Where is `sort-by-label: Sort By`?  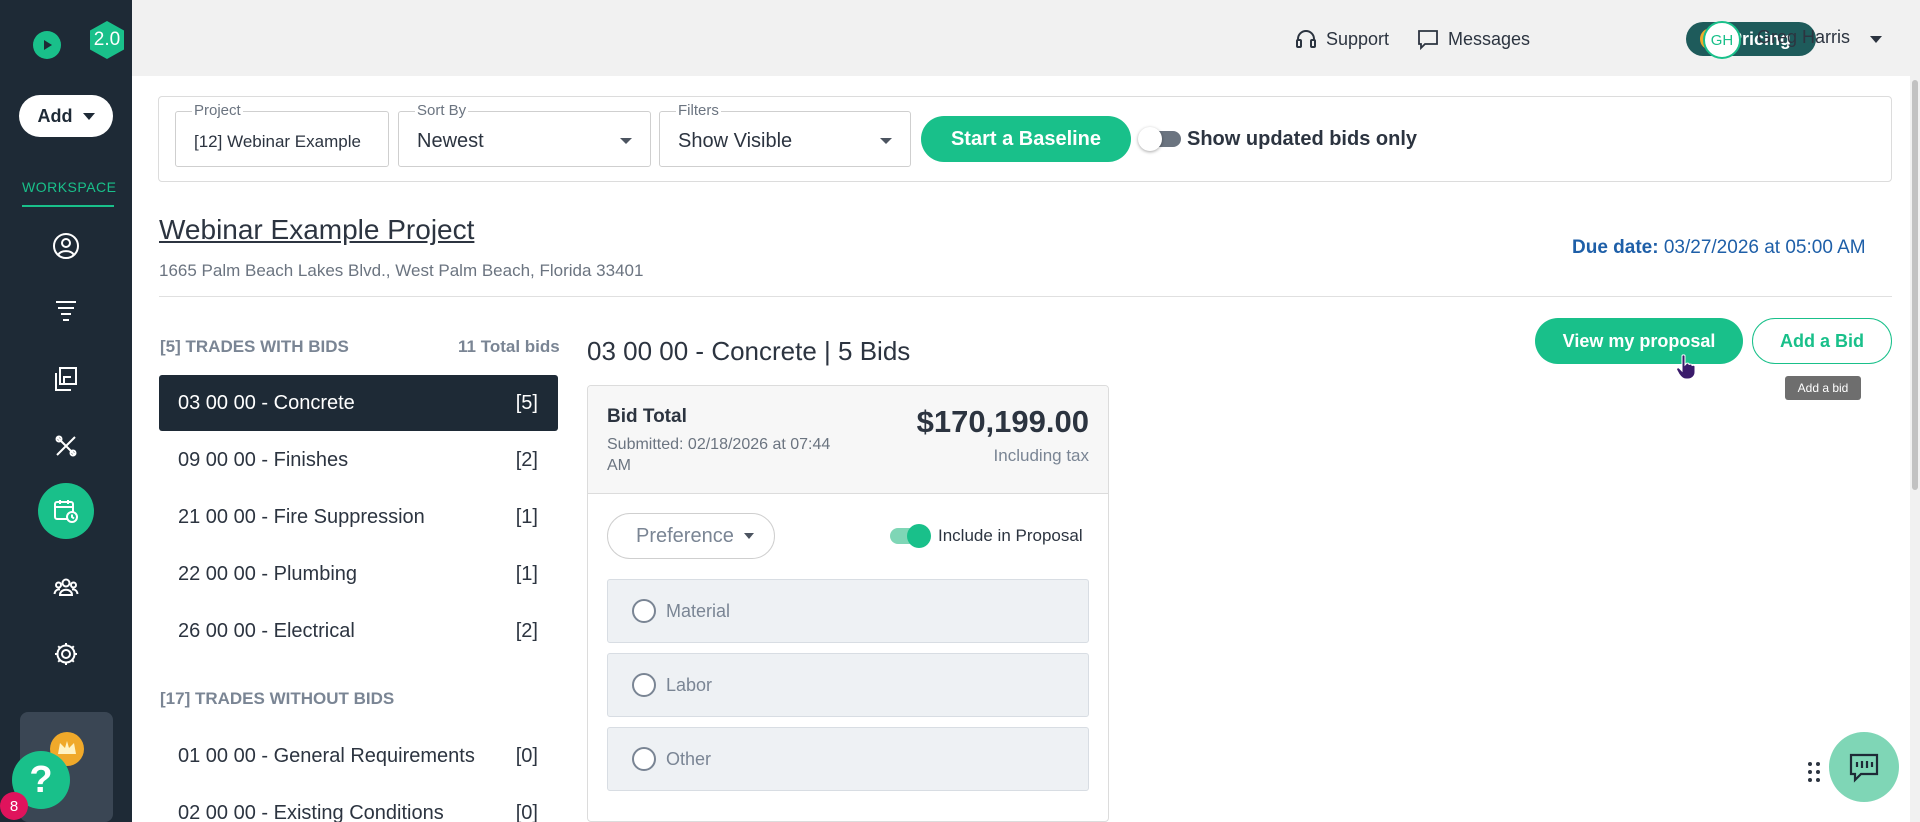
sort-by-label: Sort By is located at coordinates (442, 110).